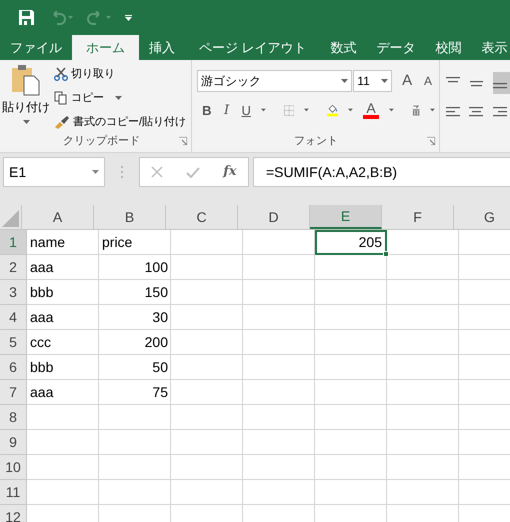 This screenshot has height=522, width=510. Describe the element at coordinates (54, 172) in the screenshot. I see `name-box: E1` at that location.